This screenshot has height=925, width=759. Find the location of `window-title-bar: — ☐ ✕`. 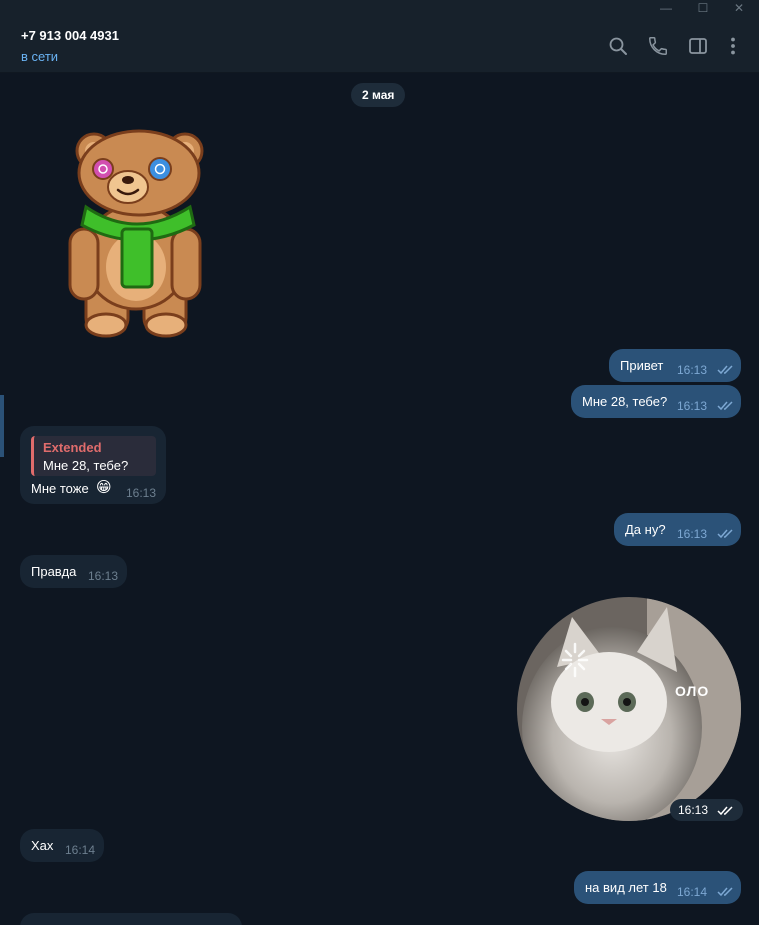

window-title-bar: — ☐ ✕ is located at coordinates (379, 9).